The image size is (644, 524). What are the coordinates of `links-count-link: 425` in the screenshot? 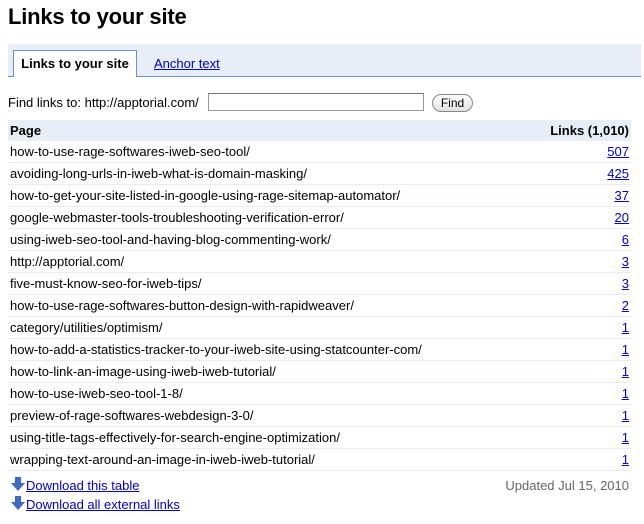 It's located at (618, 173).